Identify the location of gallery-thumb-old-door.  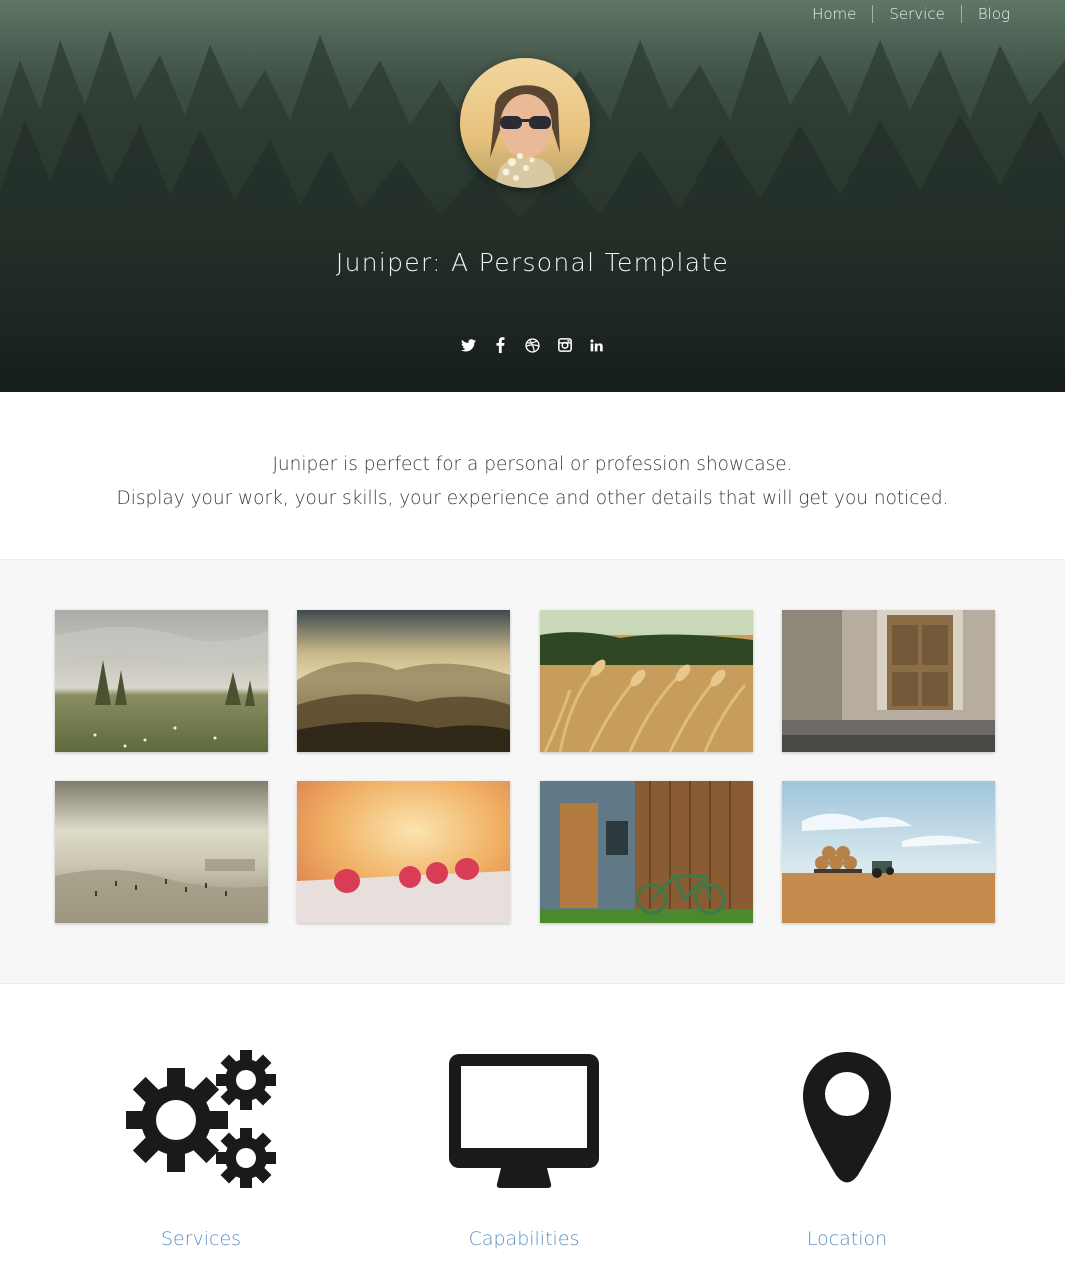
(888, 681).